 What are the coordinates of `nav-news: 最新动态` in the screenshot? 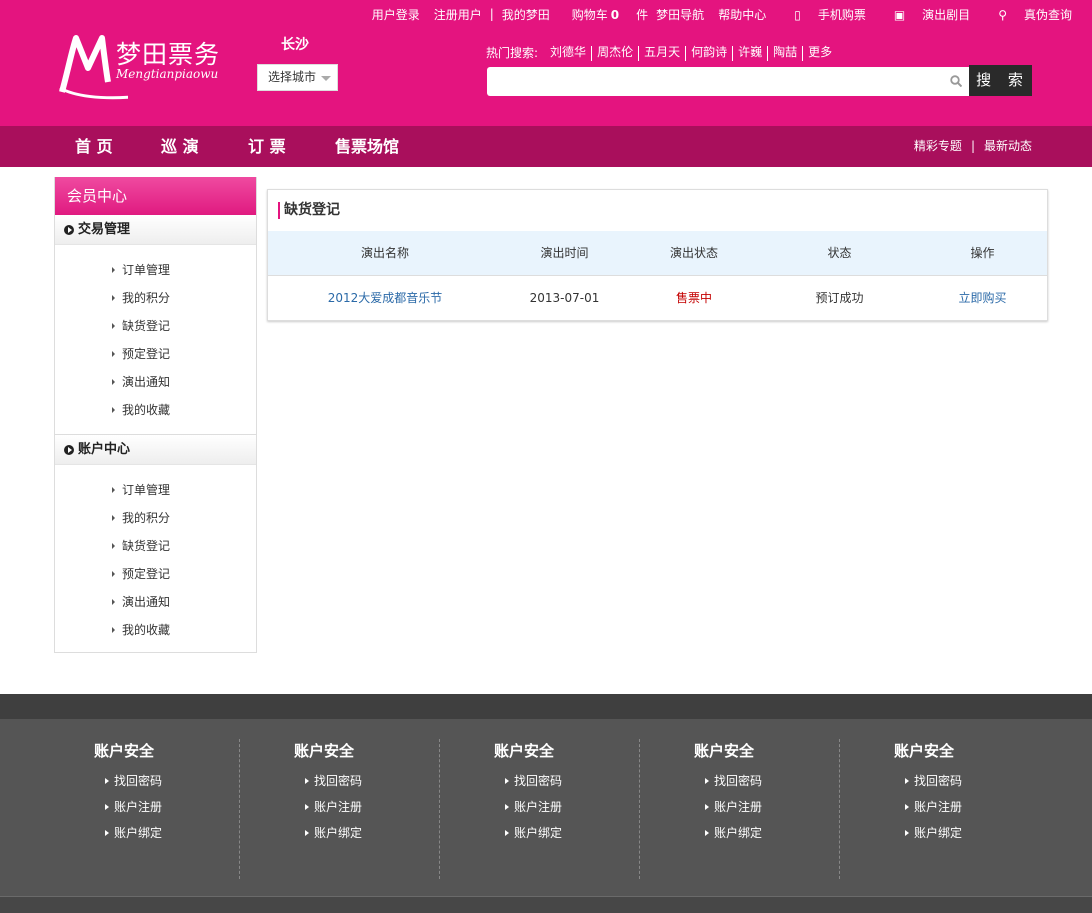 It's located at (1008, 146).